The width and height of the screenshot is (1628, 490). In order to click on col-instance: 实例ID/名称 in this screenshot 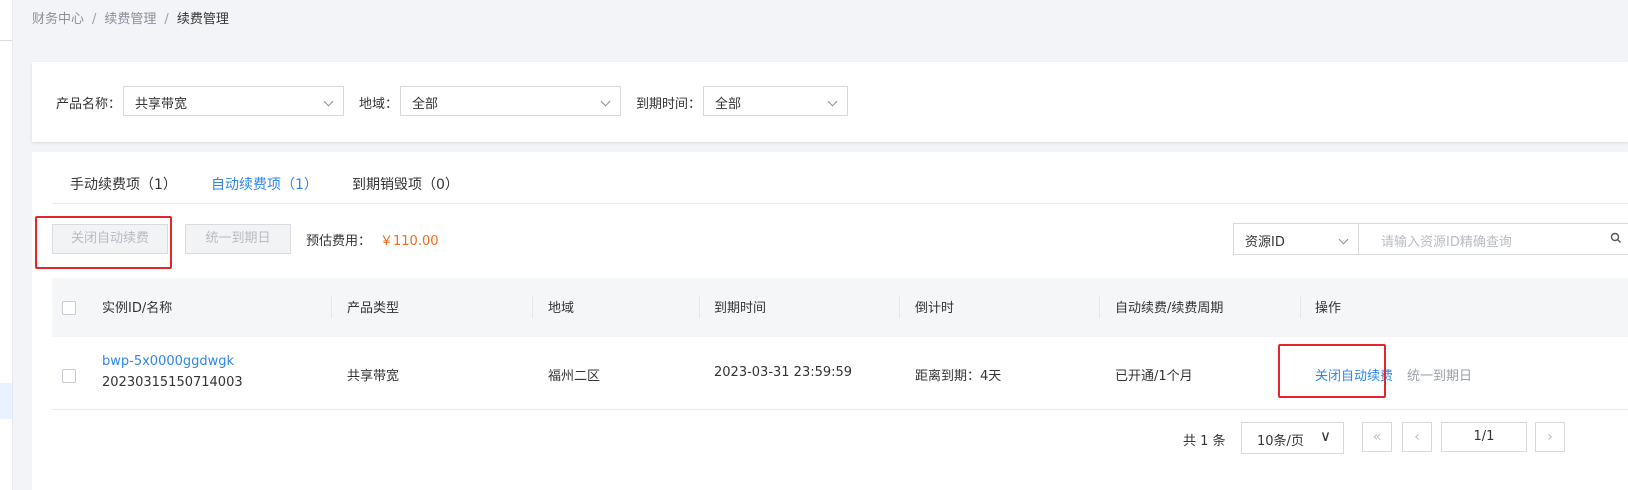, I will do `click(137, 308)`.